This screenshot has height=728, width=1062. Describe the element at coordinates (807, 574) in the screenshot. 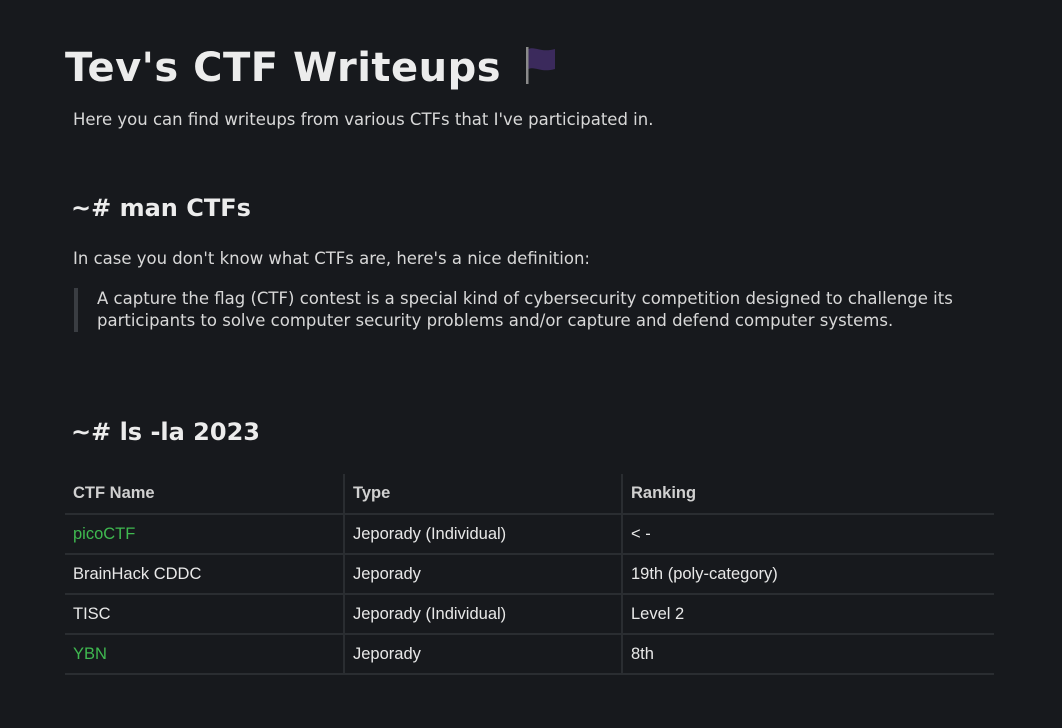

I see `ctf-ranking-cell: 19th (poly-category)` at that location.